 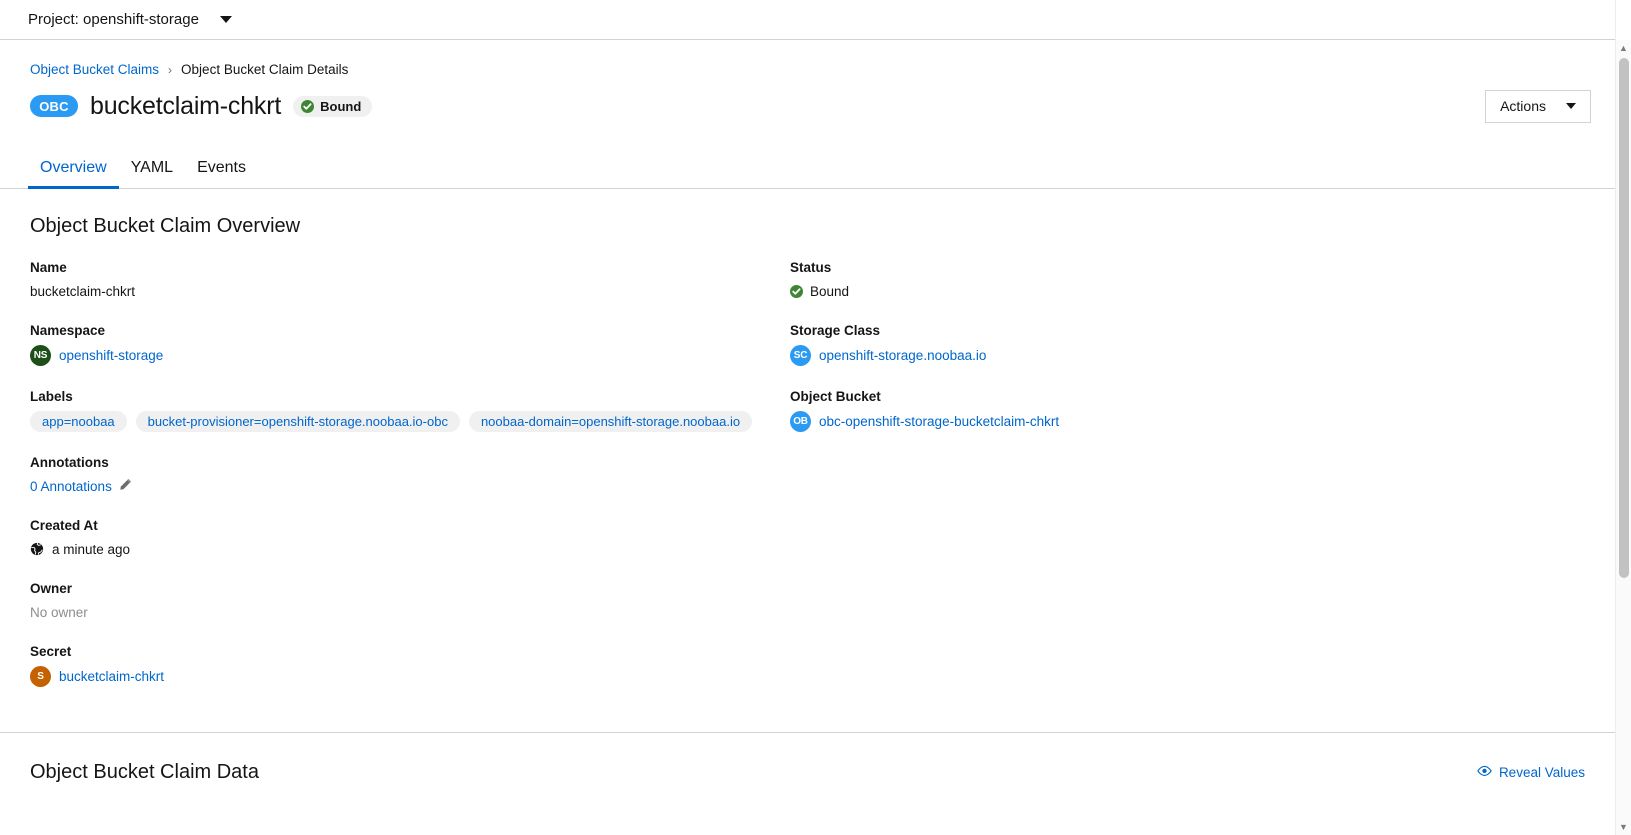 I want to click on secret-link: bucketclaim-chkrt, so click(x=111, y=676).